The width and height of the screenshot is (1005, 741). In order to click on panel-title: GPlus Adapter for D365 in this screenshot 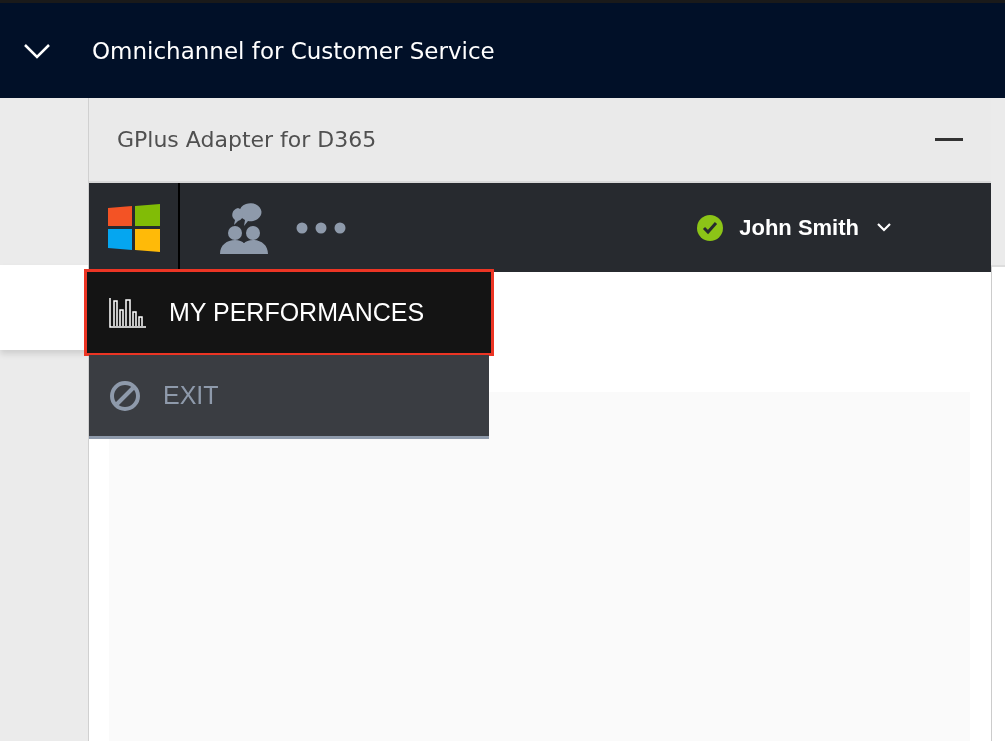, I will do `click(247, 139)`.